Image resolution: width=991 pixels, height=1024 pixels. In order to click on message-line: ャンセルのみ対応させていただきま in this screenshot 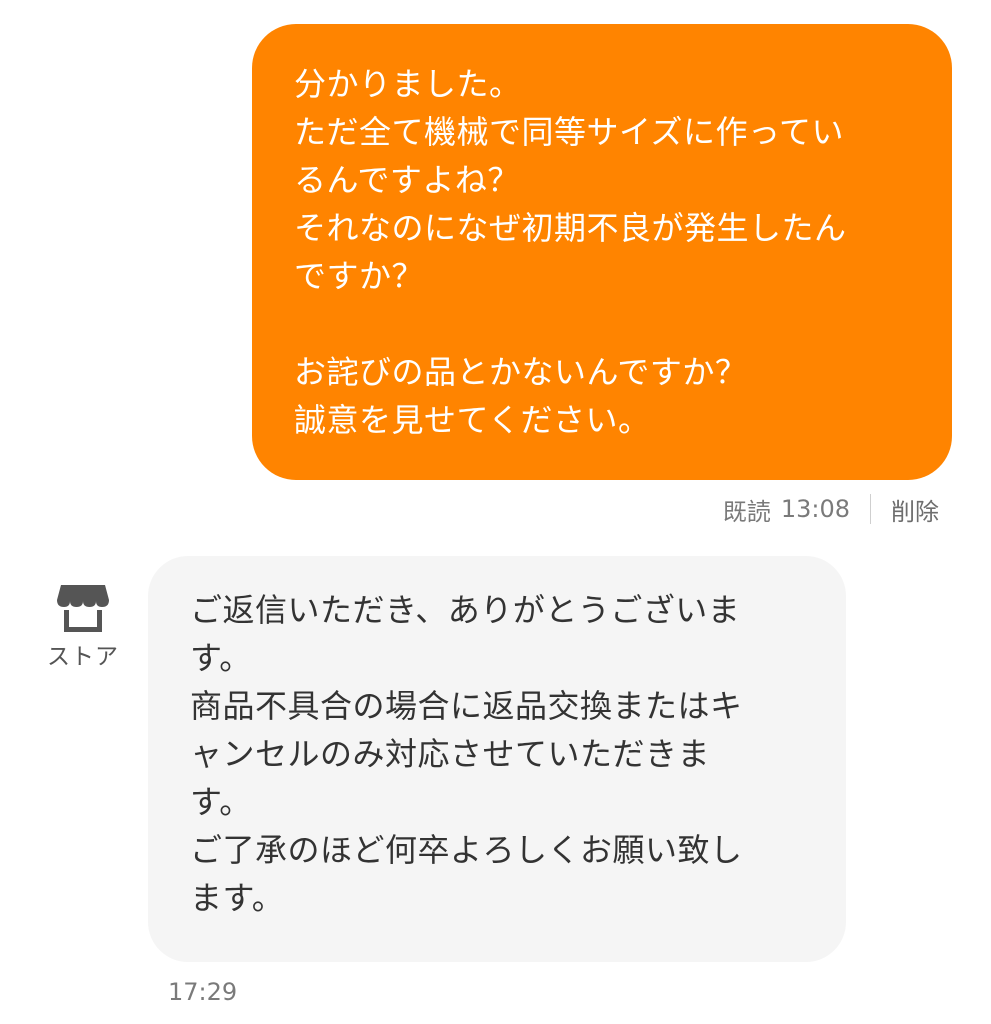, I will do `click(450, 754)`.